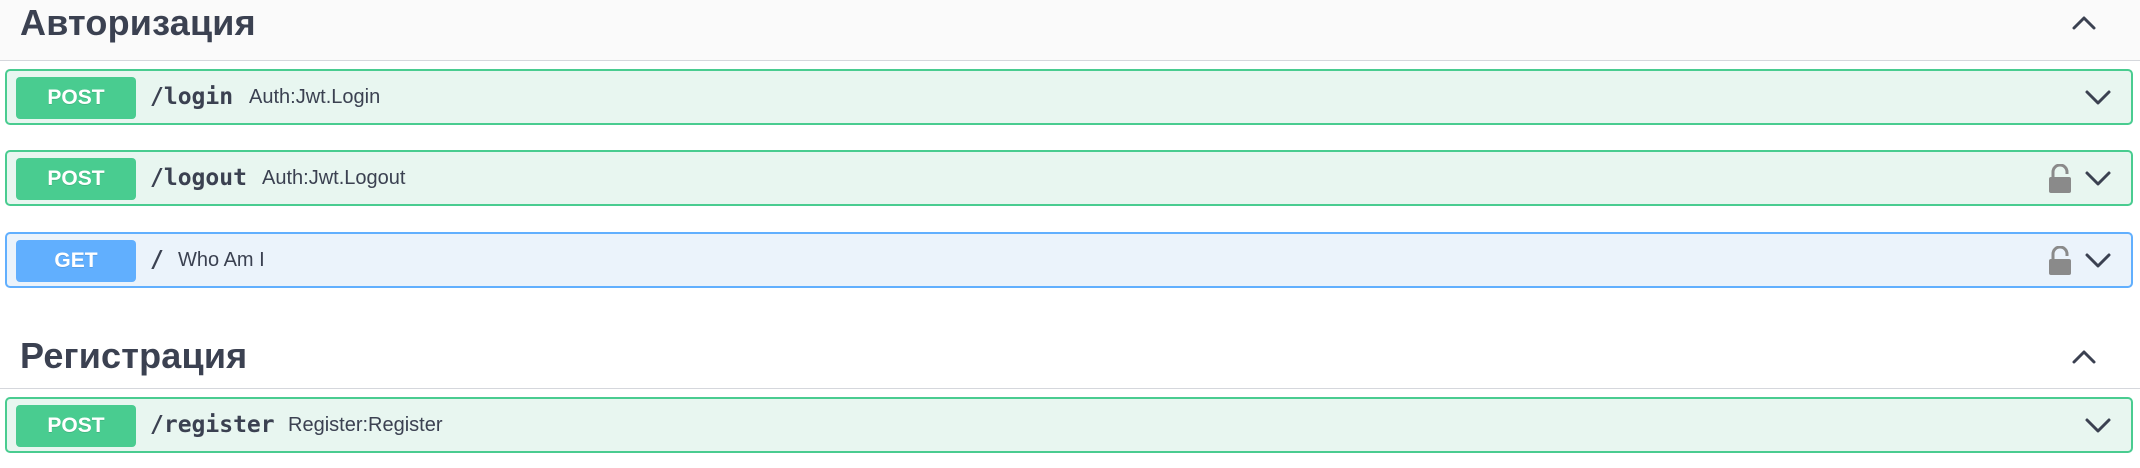  I want to click on tag-title: Авторизация, so click(138, 22).